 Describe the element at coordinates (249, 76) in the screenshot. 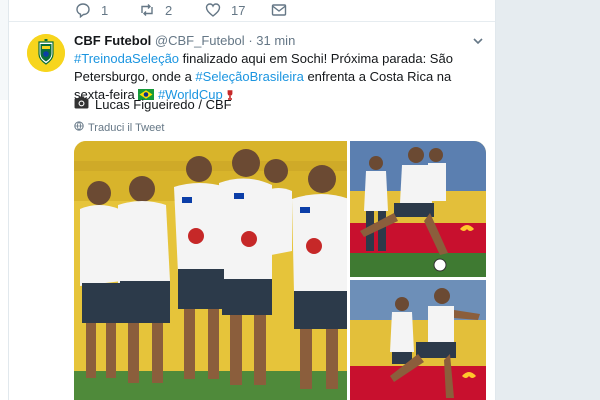

I see `hashtag-selecao: #SeleçãoBrasileira` at that location.